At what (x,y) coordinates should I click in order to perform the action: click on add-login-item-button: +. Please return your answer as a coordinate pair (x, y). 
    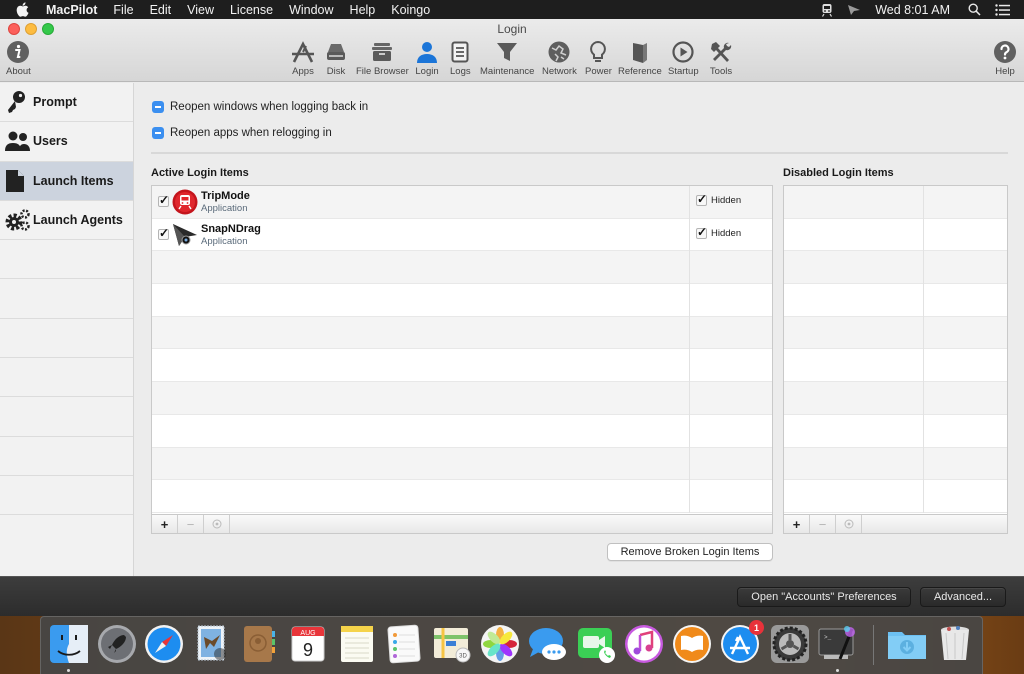
    Looking at the image, I should click on (165, 524).